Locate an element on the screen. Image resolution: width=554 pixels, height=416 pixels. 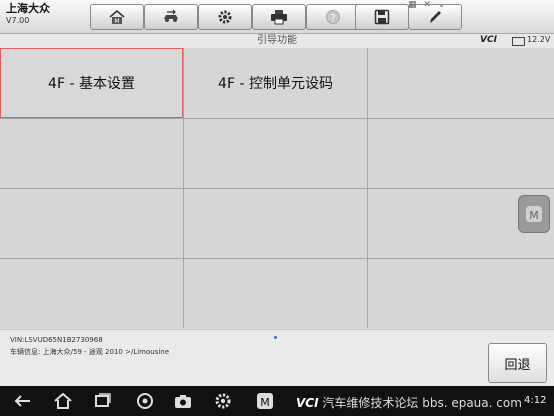
app-brand: 上海大众 V7.00 is located at coordinates (41, 14).